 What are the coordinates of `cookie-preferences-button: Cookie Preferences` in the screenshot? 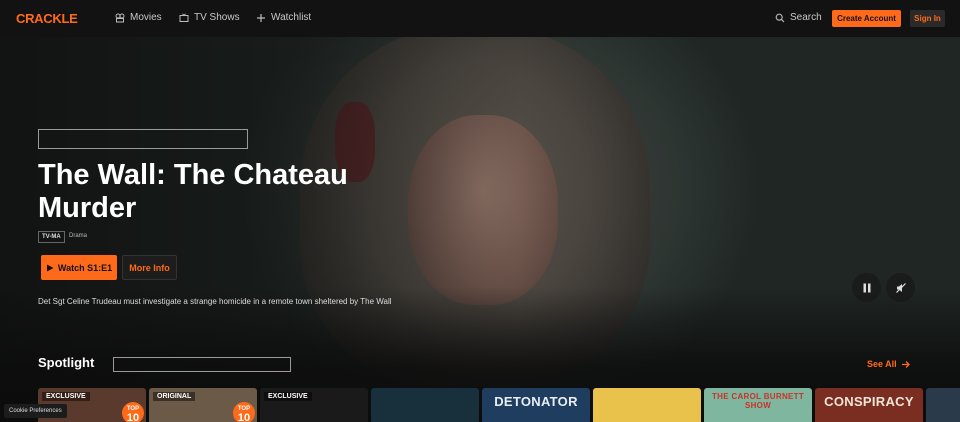 It's located at (35, 411).